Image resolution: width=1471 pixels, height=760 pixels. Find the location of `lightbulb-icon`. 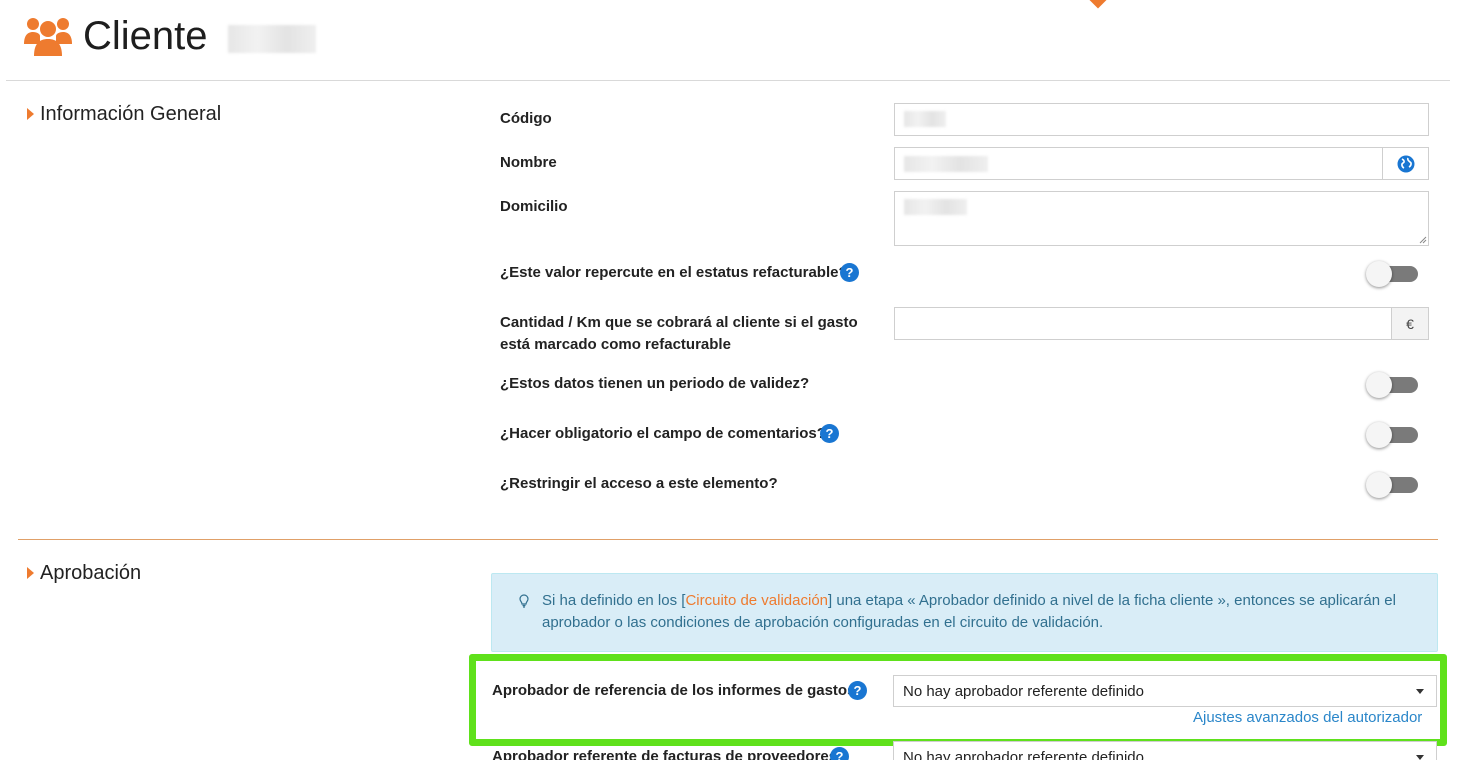

lightbulb-icon is located at coordinates (524, 601).